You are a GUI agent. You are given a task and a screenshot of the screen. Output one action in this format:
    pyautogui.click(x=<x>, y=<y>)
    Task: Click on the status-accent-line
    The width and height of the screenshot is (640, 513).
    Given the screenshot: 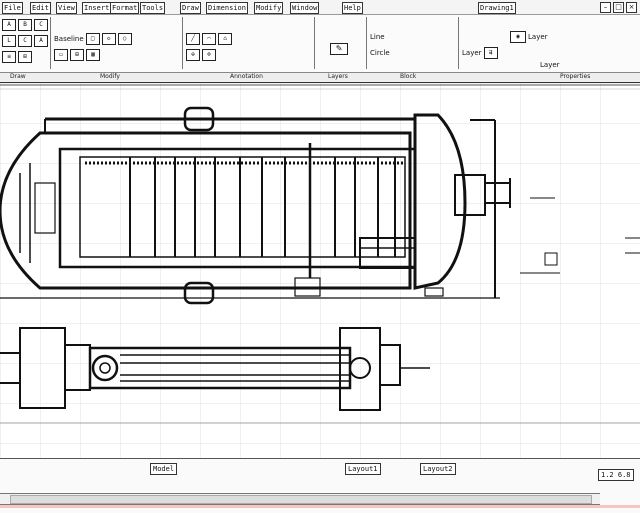 What is the action you would take?
    pyautogui.click(x=320, y=506)
    